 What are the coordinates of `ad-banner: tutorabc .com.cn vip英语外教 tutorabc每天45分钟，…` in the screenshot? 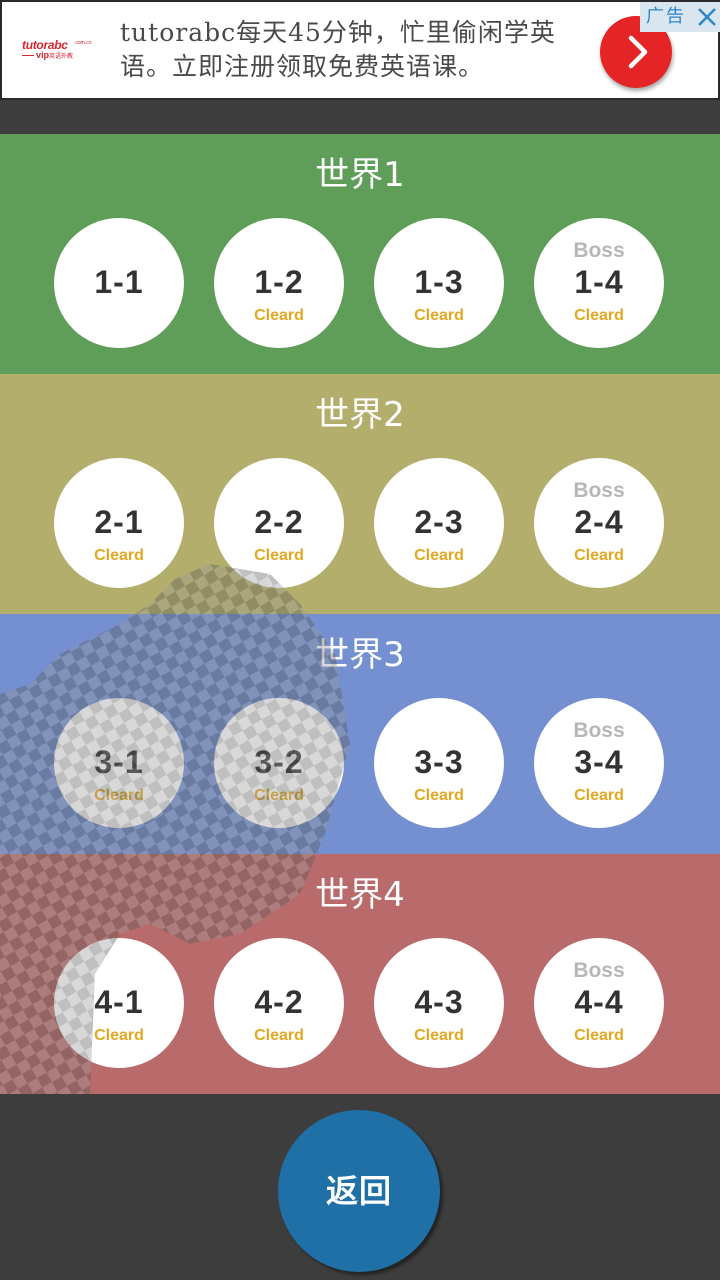 It's located at (360, 50).